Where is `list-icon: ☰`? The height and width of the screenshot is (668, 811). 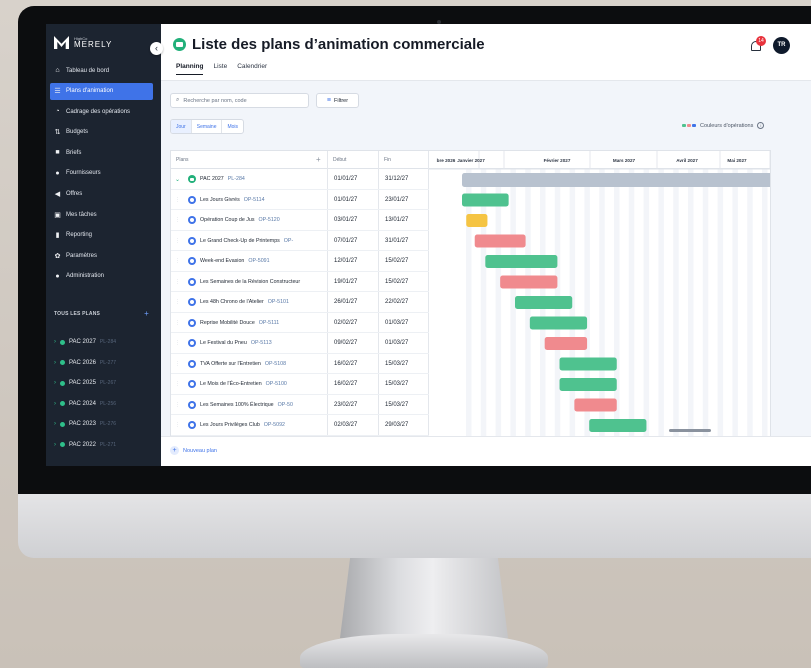
list-icon: ☰ is located at coordinates (57, 92).